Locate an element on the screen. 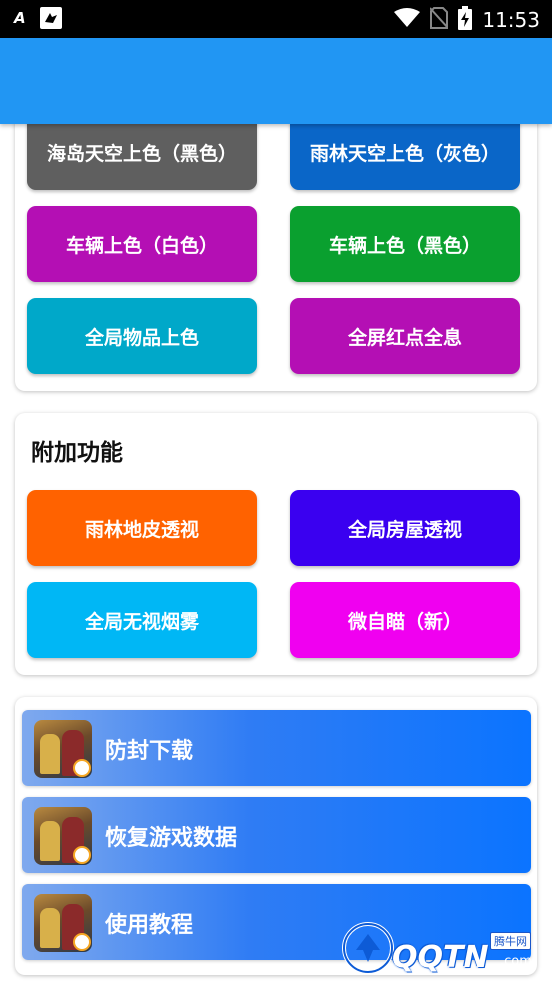  list-item-label: 使用教程 is located at coordinates (149, 925).